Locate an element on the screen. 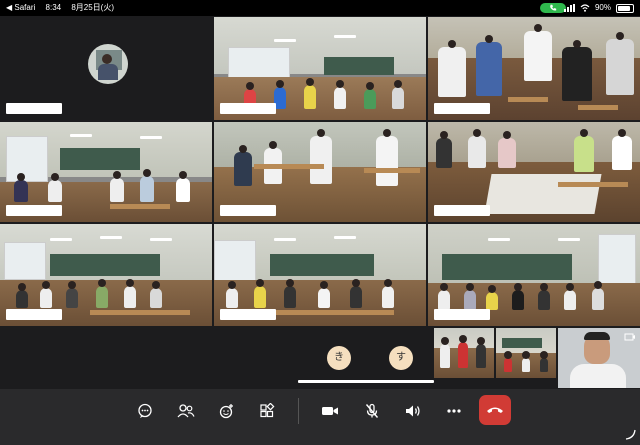 The height and width of the screenshot is (445, 640). participants-icon is located at coordinates (186, 411).